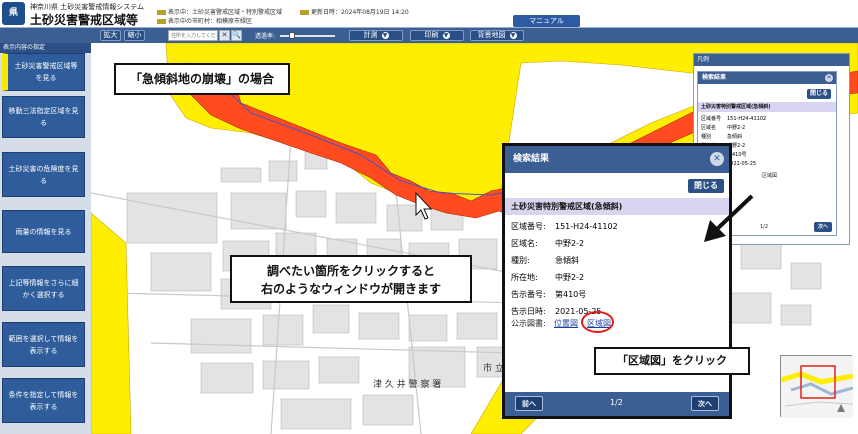  What do you see at coordinates (566, 323) in the screenshot?
I see `position-map-link: 位置図` at bounding box center [566, 323].